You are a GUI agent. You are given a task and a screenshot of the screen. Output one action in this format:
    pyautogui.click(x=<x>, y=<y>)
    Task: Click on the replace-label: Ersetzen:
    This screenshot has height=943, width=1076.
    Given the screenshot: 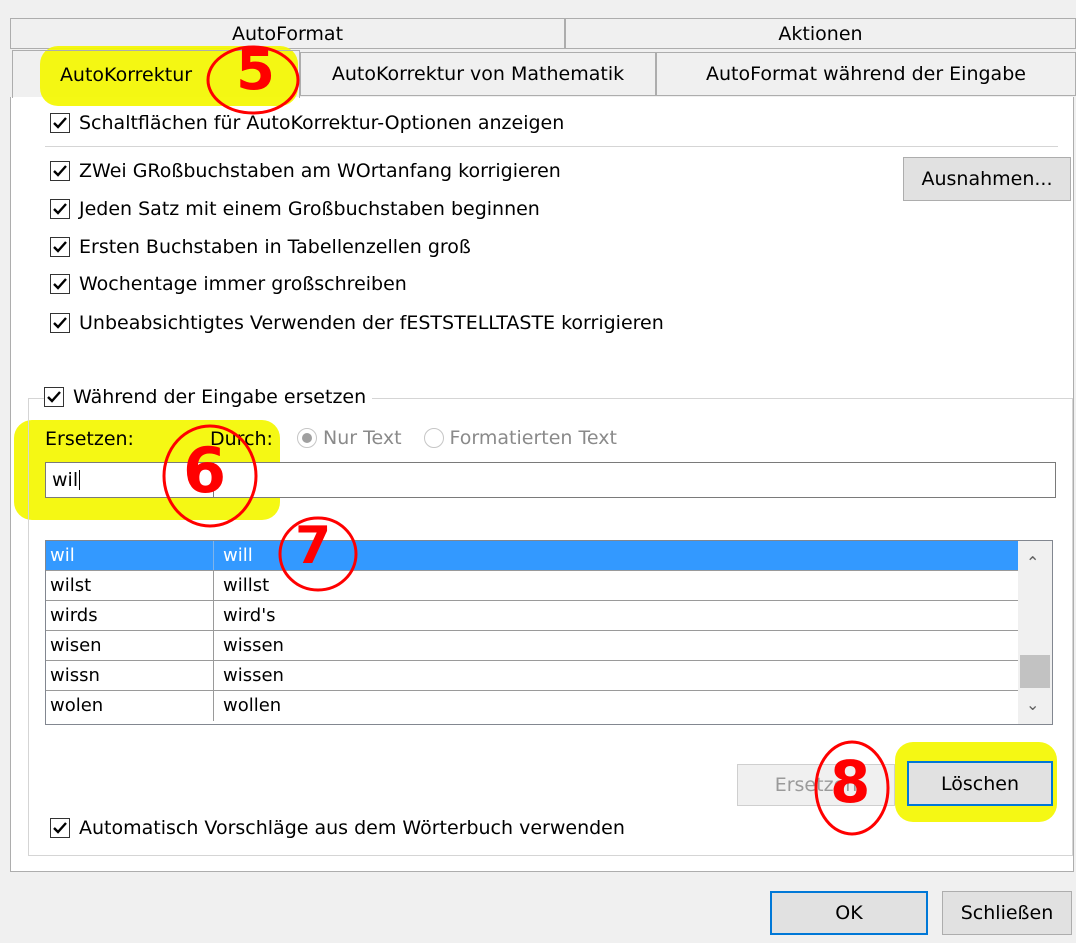 What is the action you would take?
    pyautogui.click(x=89, y=439)
    